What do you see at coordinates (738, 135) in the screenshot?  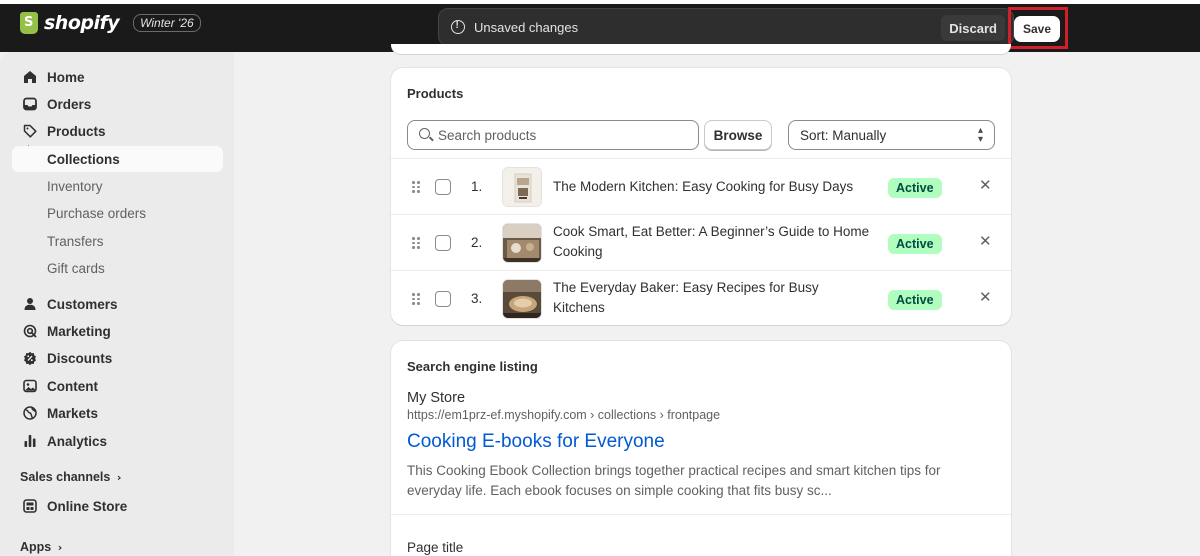 I see `browse-button: Browse` at bounding box center [738, 135].